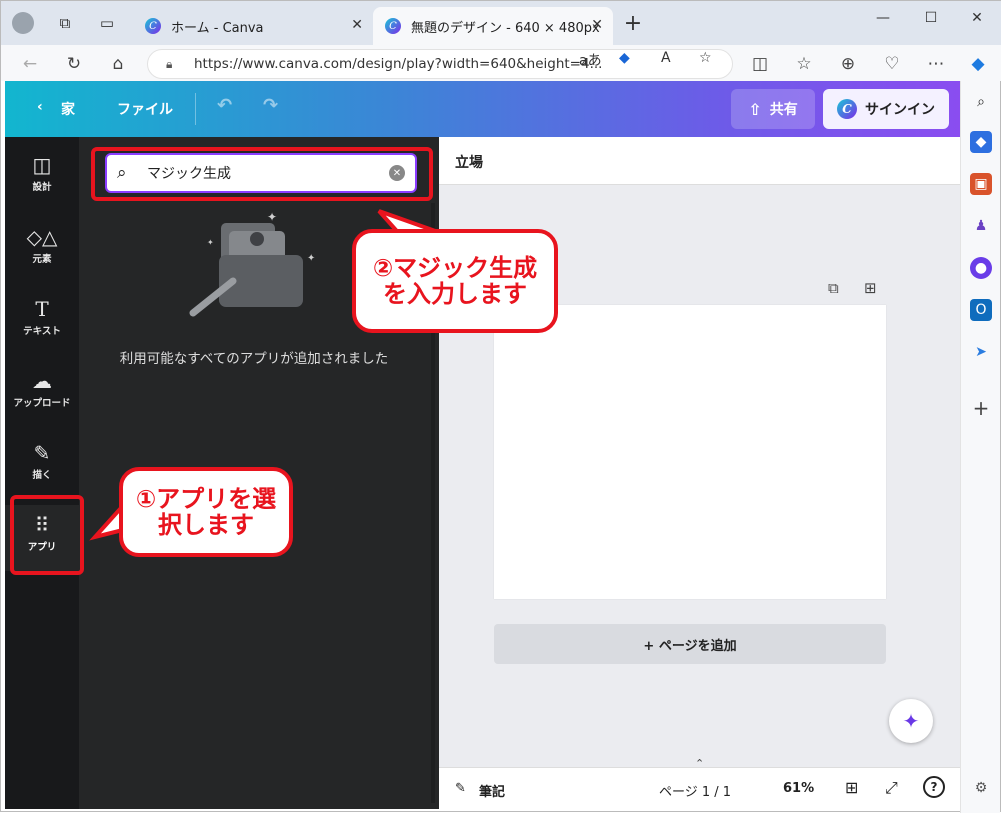 The height and width of the screenshot is (813, 1001). What do you see at coordinates (505, 28) in the screenshot?
I see `tab-label: 無題のデザイン - 640 × 480px` at bounding box center [505, 28].